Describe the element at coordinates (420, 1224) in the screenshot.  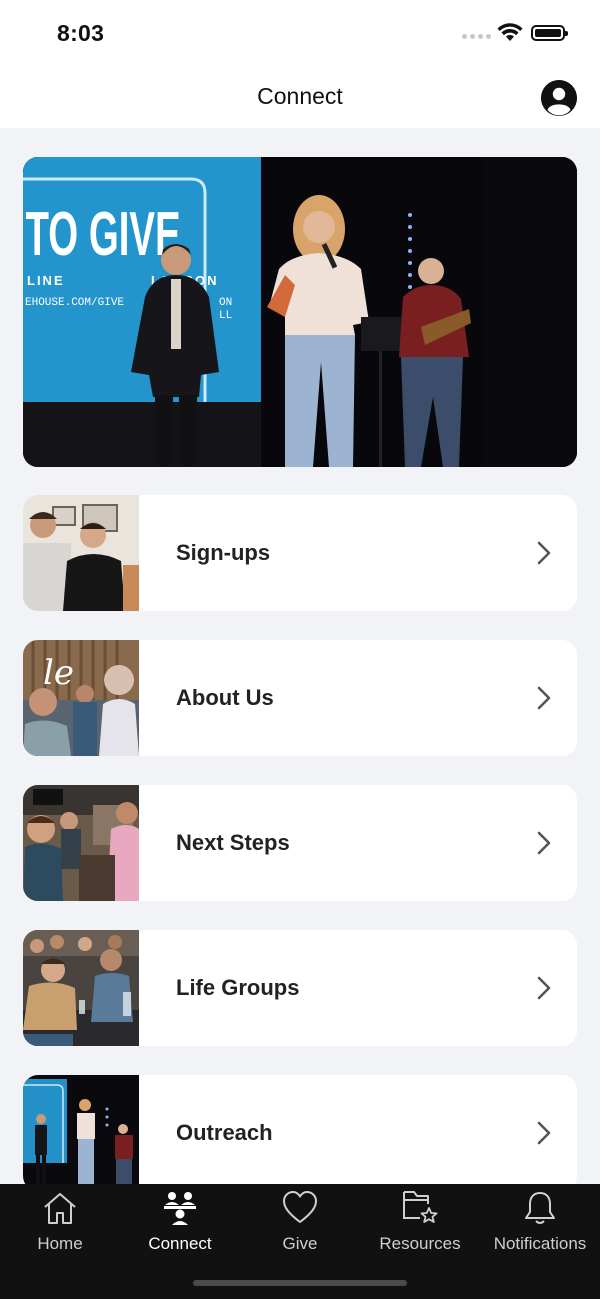
I see `tab-resources: Resources` at that location.